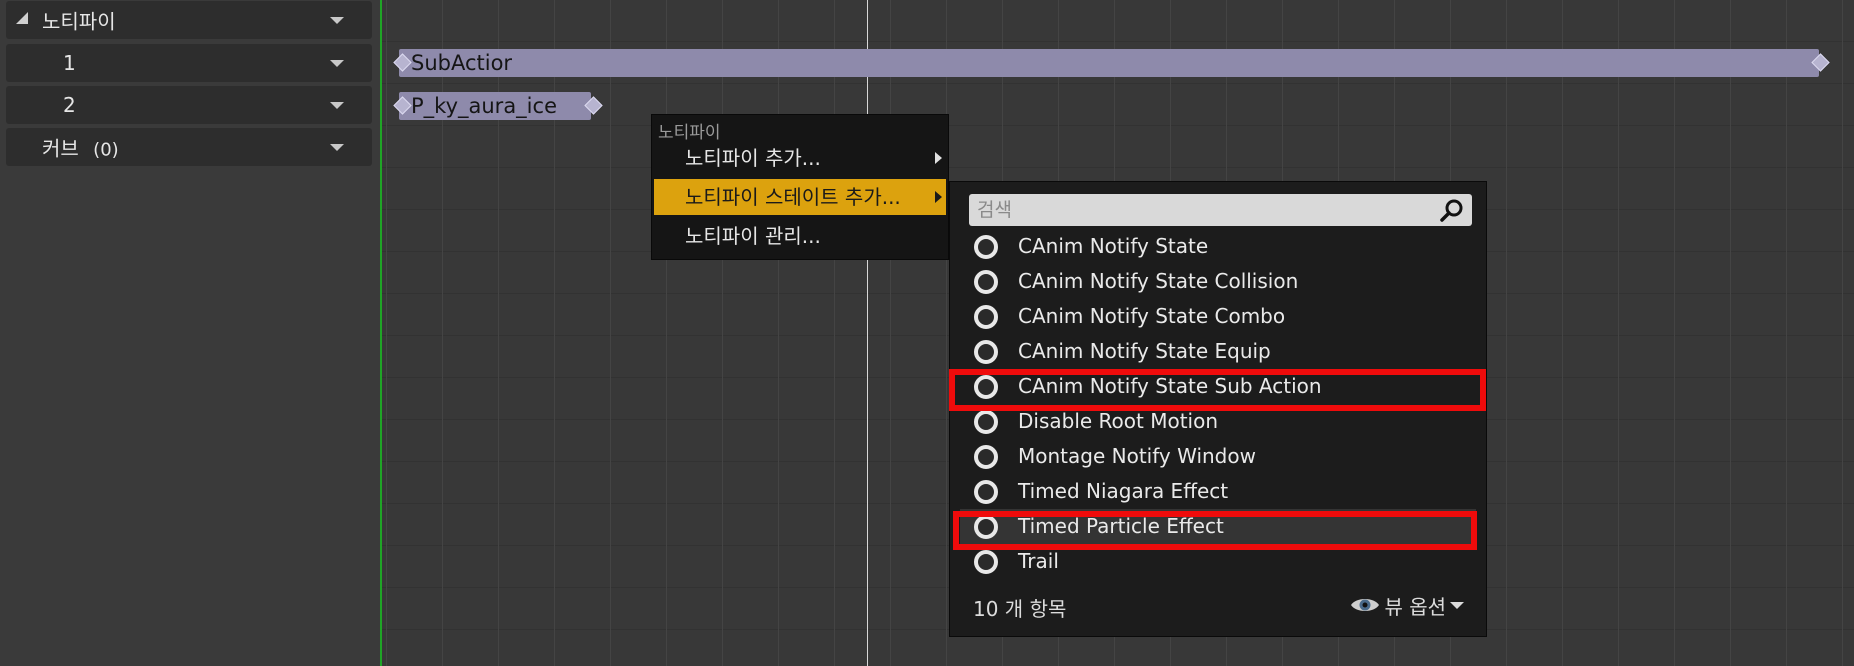 The height and width of the screenshot is (666, 1854). I want to click on track-label-notifies: 노티파이, so click(79, 21).